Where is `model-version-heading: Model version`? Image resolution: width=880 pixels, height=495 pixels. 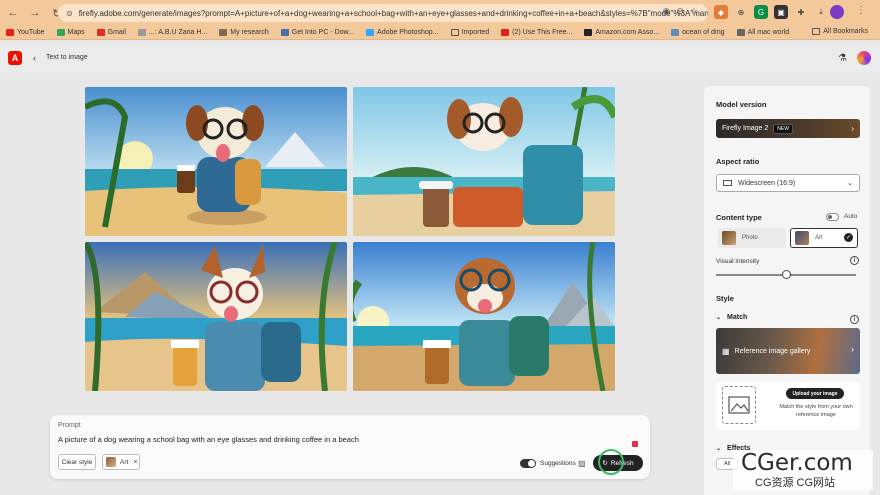
model-version-heading: Model version is located at coordinates (741, 104).